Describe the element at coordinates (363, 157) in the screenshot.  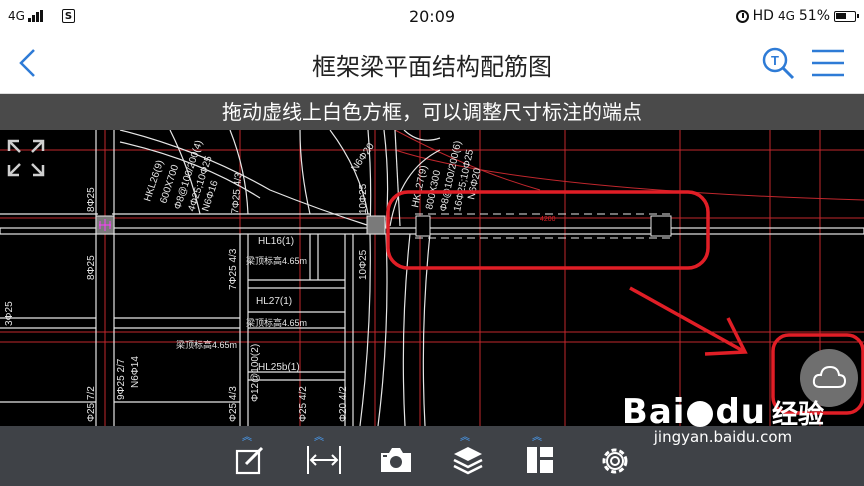
I see `label-nk: N6Φ20` at that location.